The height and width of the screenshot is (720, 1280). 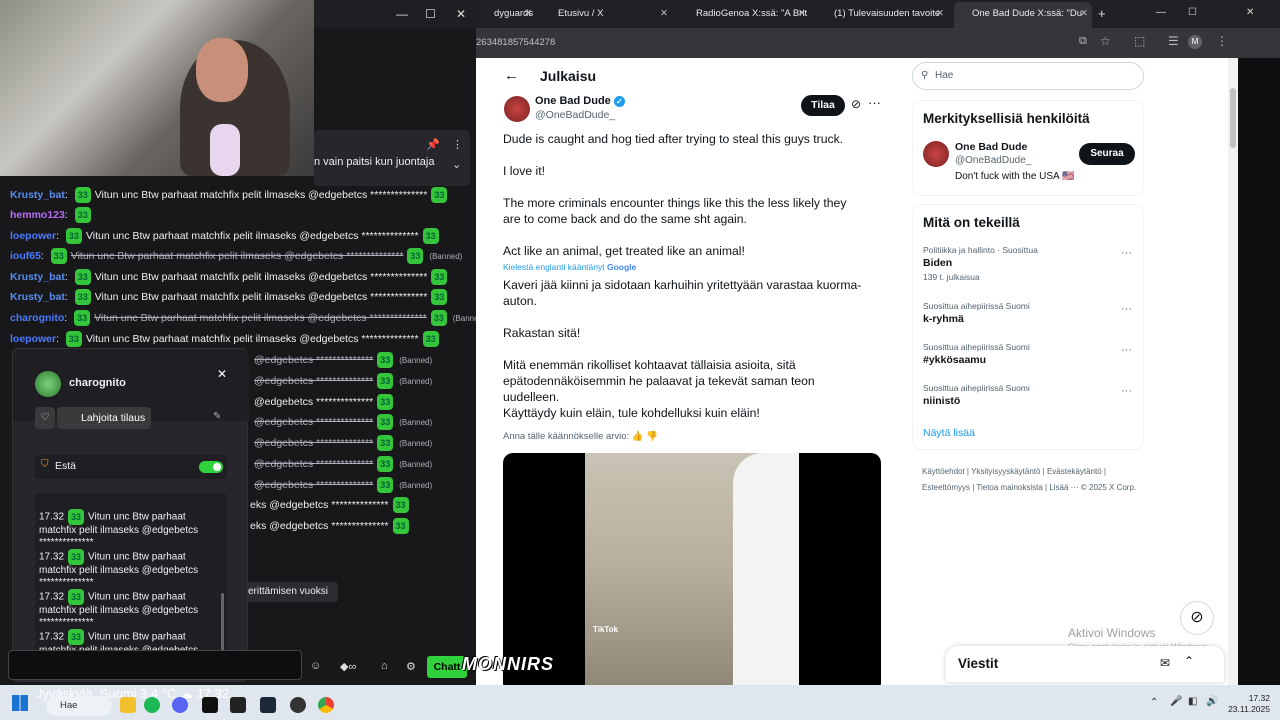 What do you see at coordinates (506, 14) in the screenshot?
I see `browser-tab: dyguards ✕` at bounding box center [506, 14].